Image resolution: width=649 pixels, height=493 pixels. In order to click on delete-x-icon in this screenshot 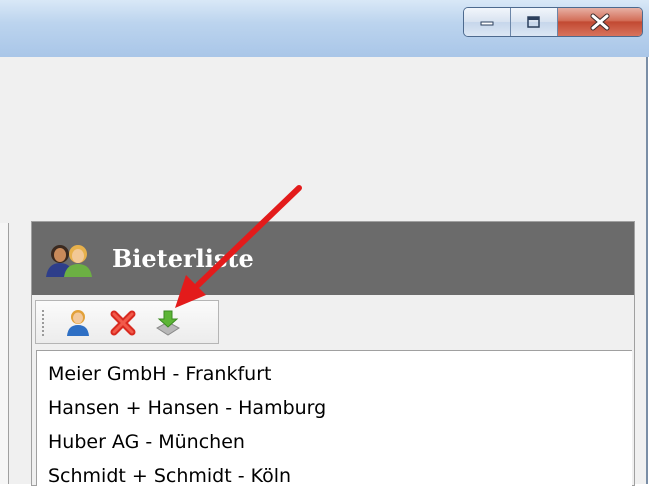, I will do `click(123, 323)`.